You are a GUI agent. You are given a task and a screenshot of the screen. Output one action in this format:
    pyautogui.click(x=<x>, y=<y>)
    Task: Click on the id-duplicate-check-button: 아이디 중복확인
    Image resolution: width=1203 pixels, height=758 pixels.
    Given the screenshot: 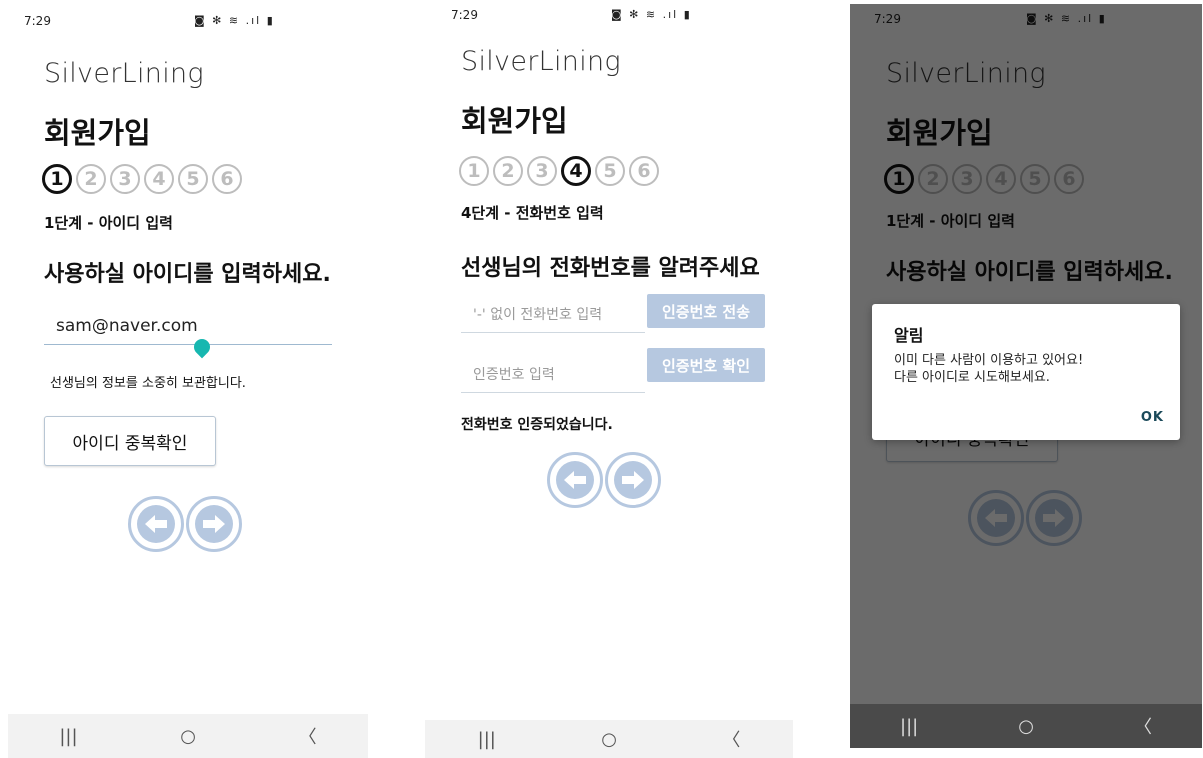 What is the action you would take?
    pyautogui.click(x=130, y=441)
    